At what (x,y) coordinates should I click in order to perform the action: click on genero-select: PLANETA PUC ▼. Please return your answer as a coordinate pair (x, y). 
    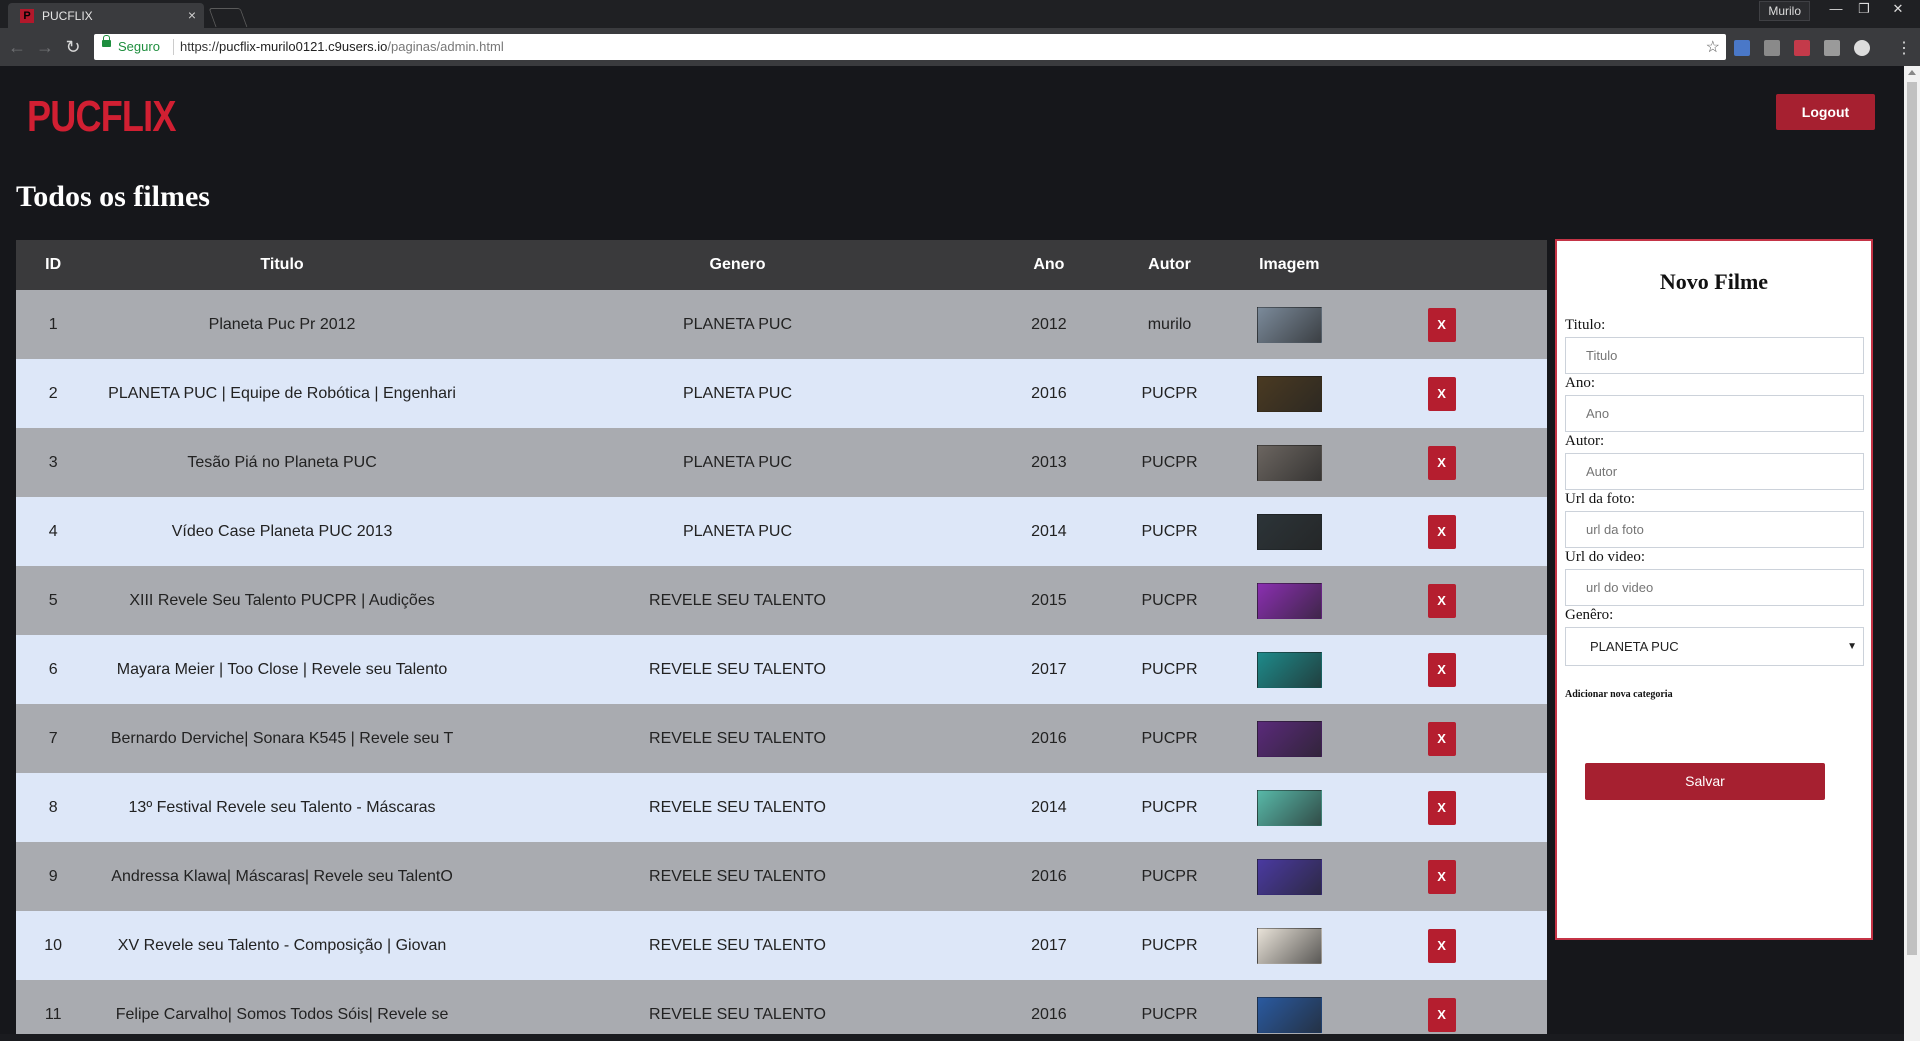
    Looking at the image, I should click on (1714, 646).